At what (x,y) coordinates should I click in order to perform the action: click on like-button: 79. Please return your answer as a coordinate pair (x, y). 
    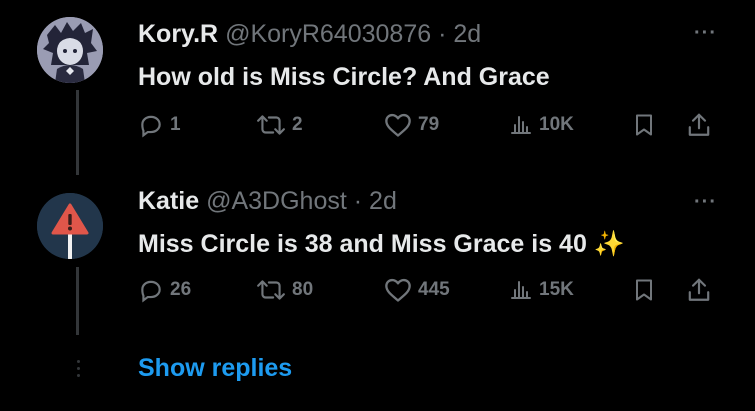
    Looking at the image, I should click on (411, 125).